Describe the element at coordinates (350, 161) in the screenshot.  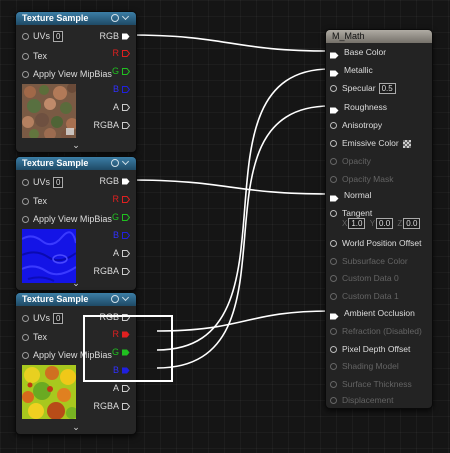
I see `pin-opacity: Opacity` at that location.